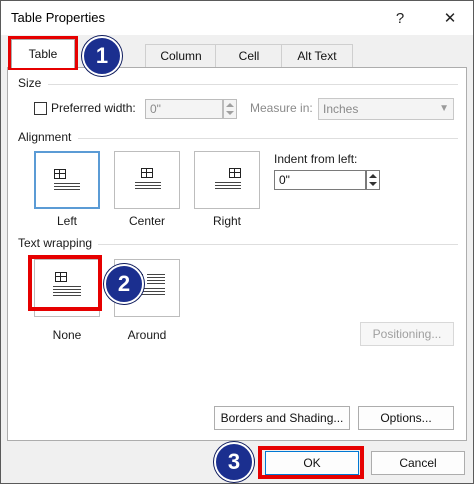 The image size is (474, 484). What do you see at coordinates (93, 108) in the screenshot?
I see `preferred-width-label: Preferred width:` at bounding box center [93, 108].